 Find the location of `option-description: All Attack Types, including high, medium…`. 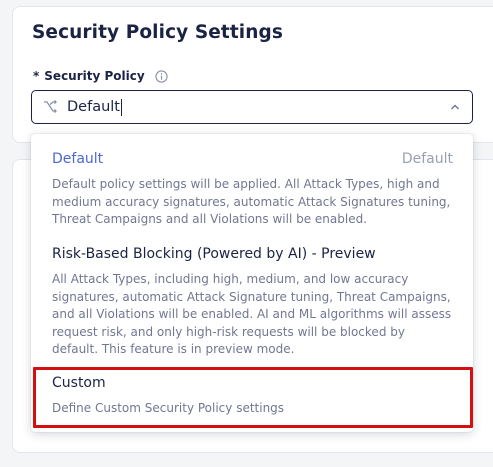

option-description: All Attack Types, including high, medium… is located at coordinates (252, 314).